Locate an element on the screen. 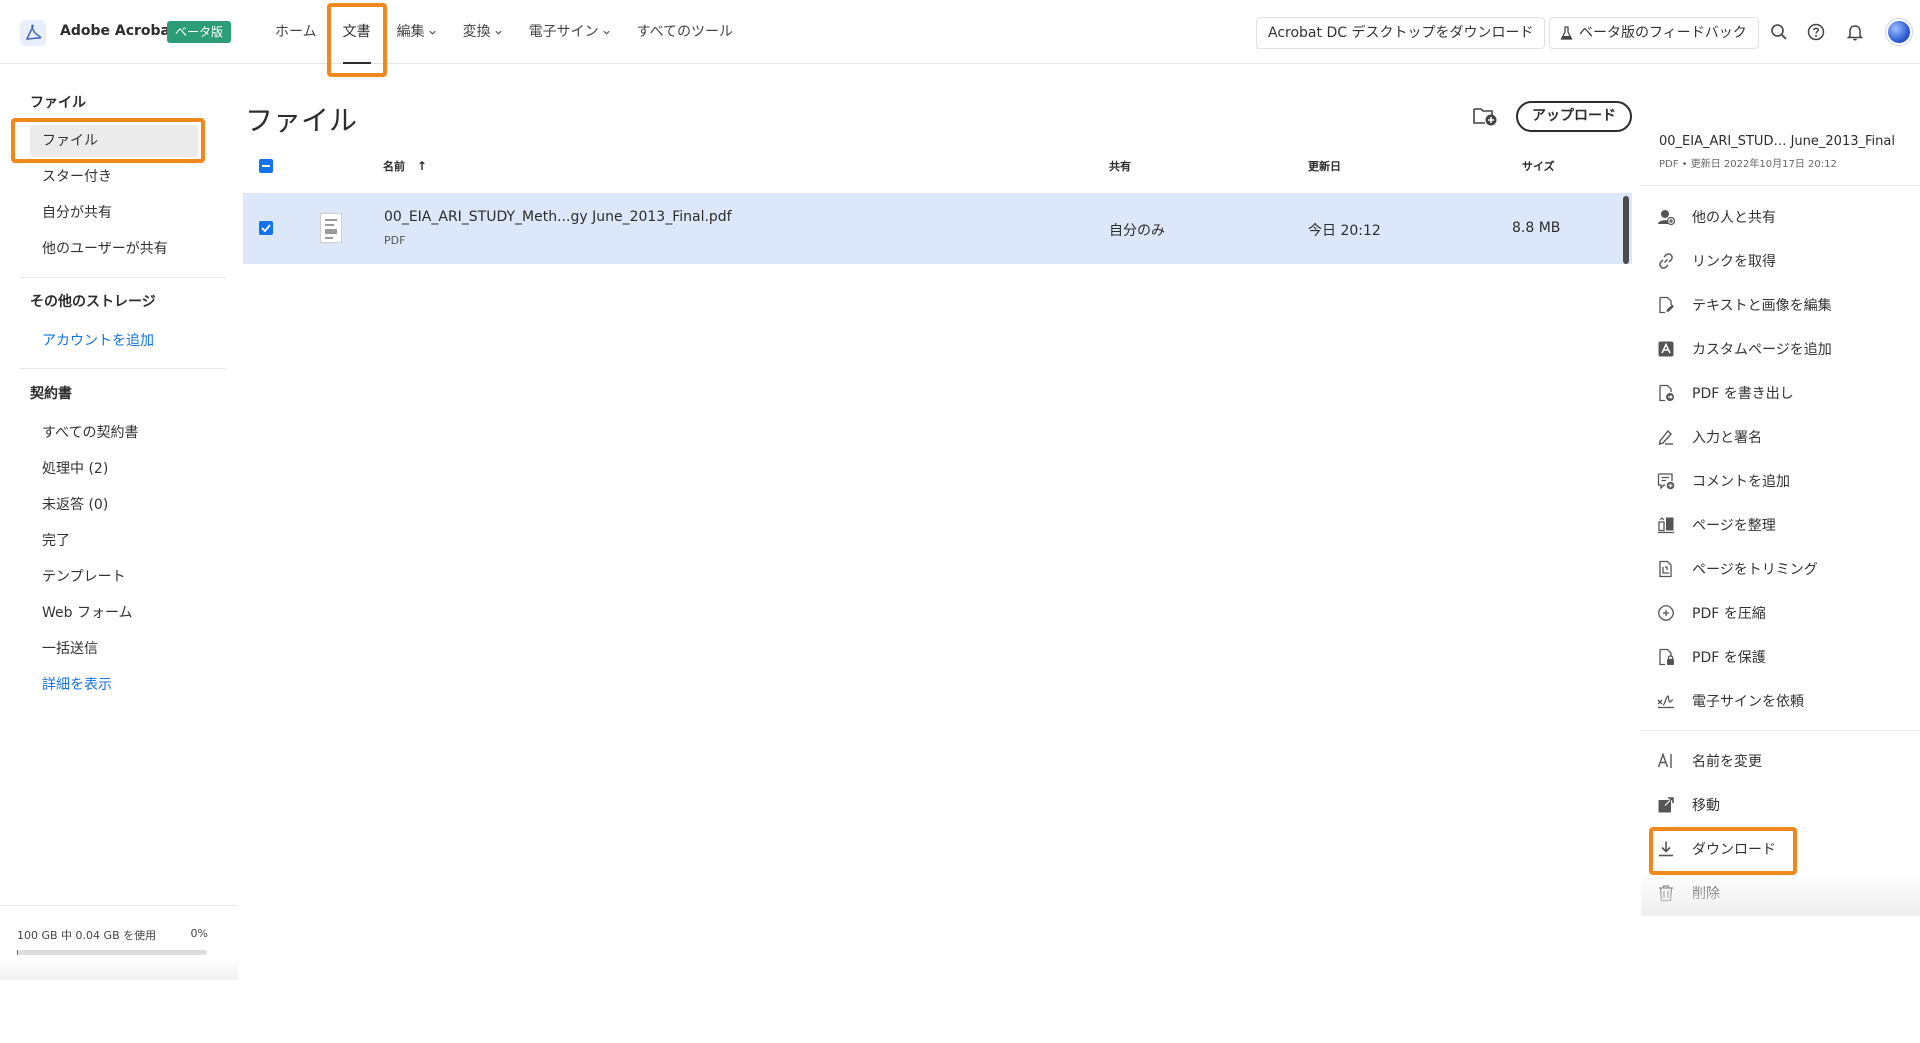  compress-icon is located at coordinates (1666, 613).